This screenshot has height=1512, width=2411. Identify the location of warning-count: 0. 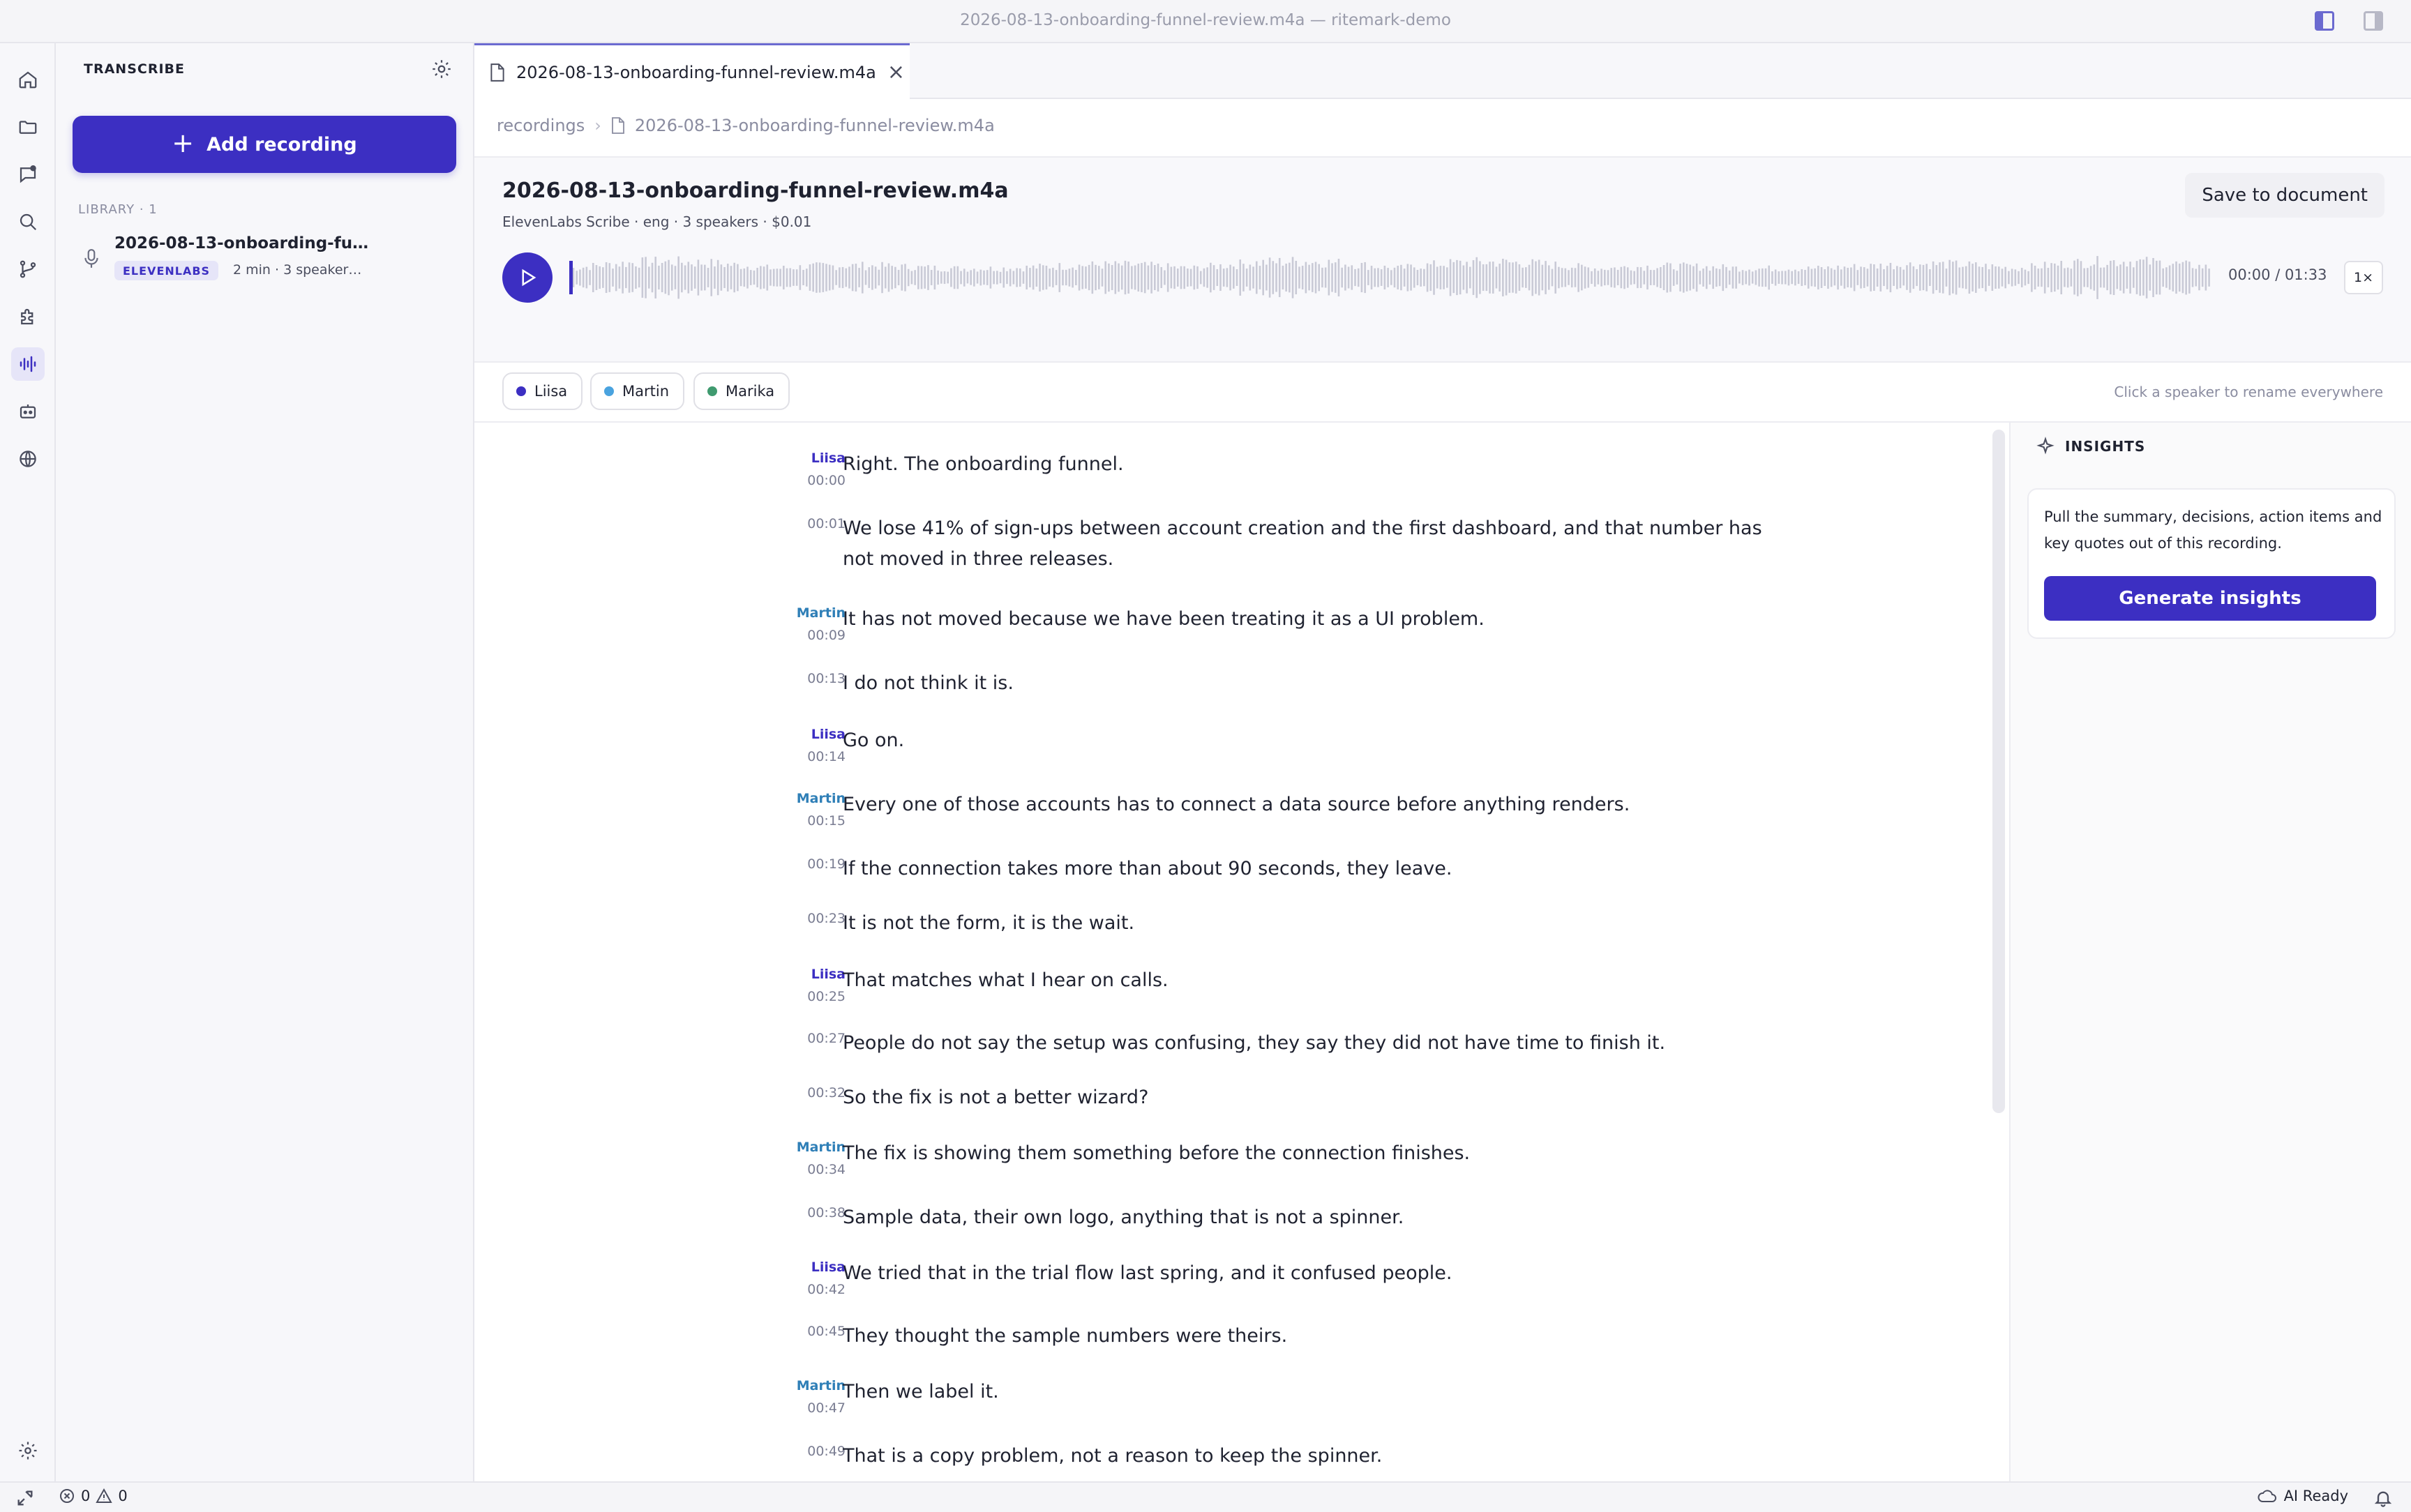
(123, 1496).